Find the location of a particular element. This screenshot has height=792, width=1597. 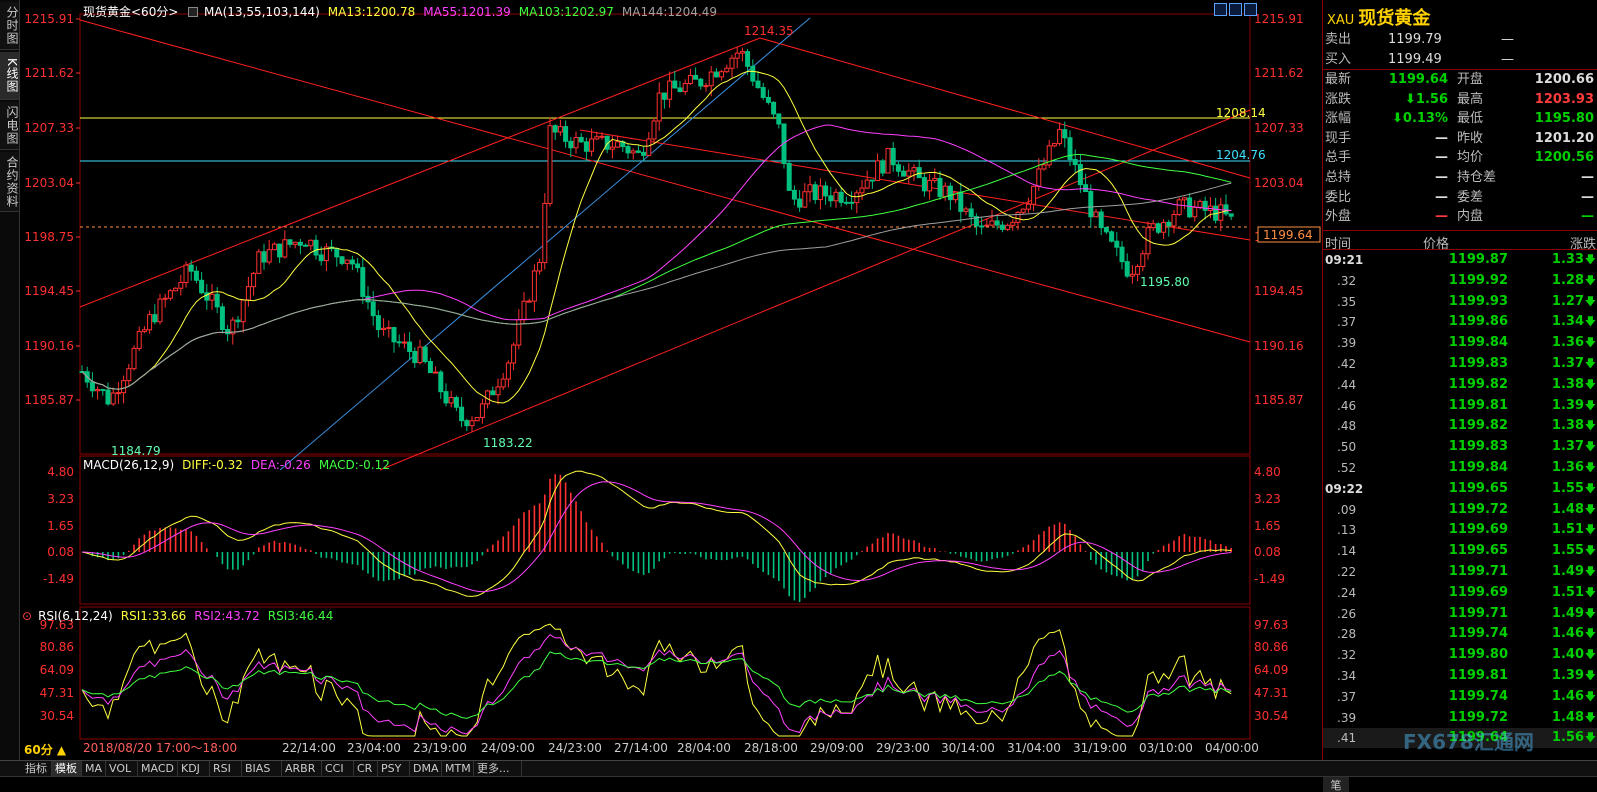

tick-row: .46 1199.81 1.39 🡇 is located at coordinates (1460, 406).